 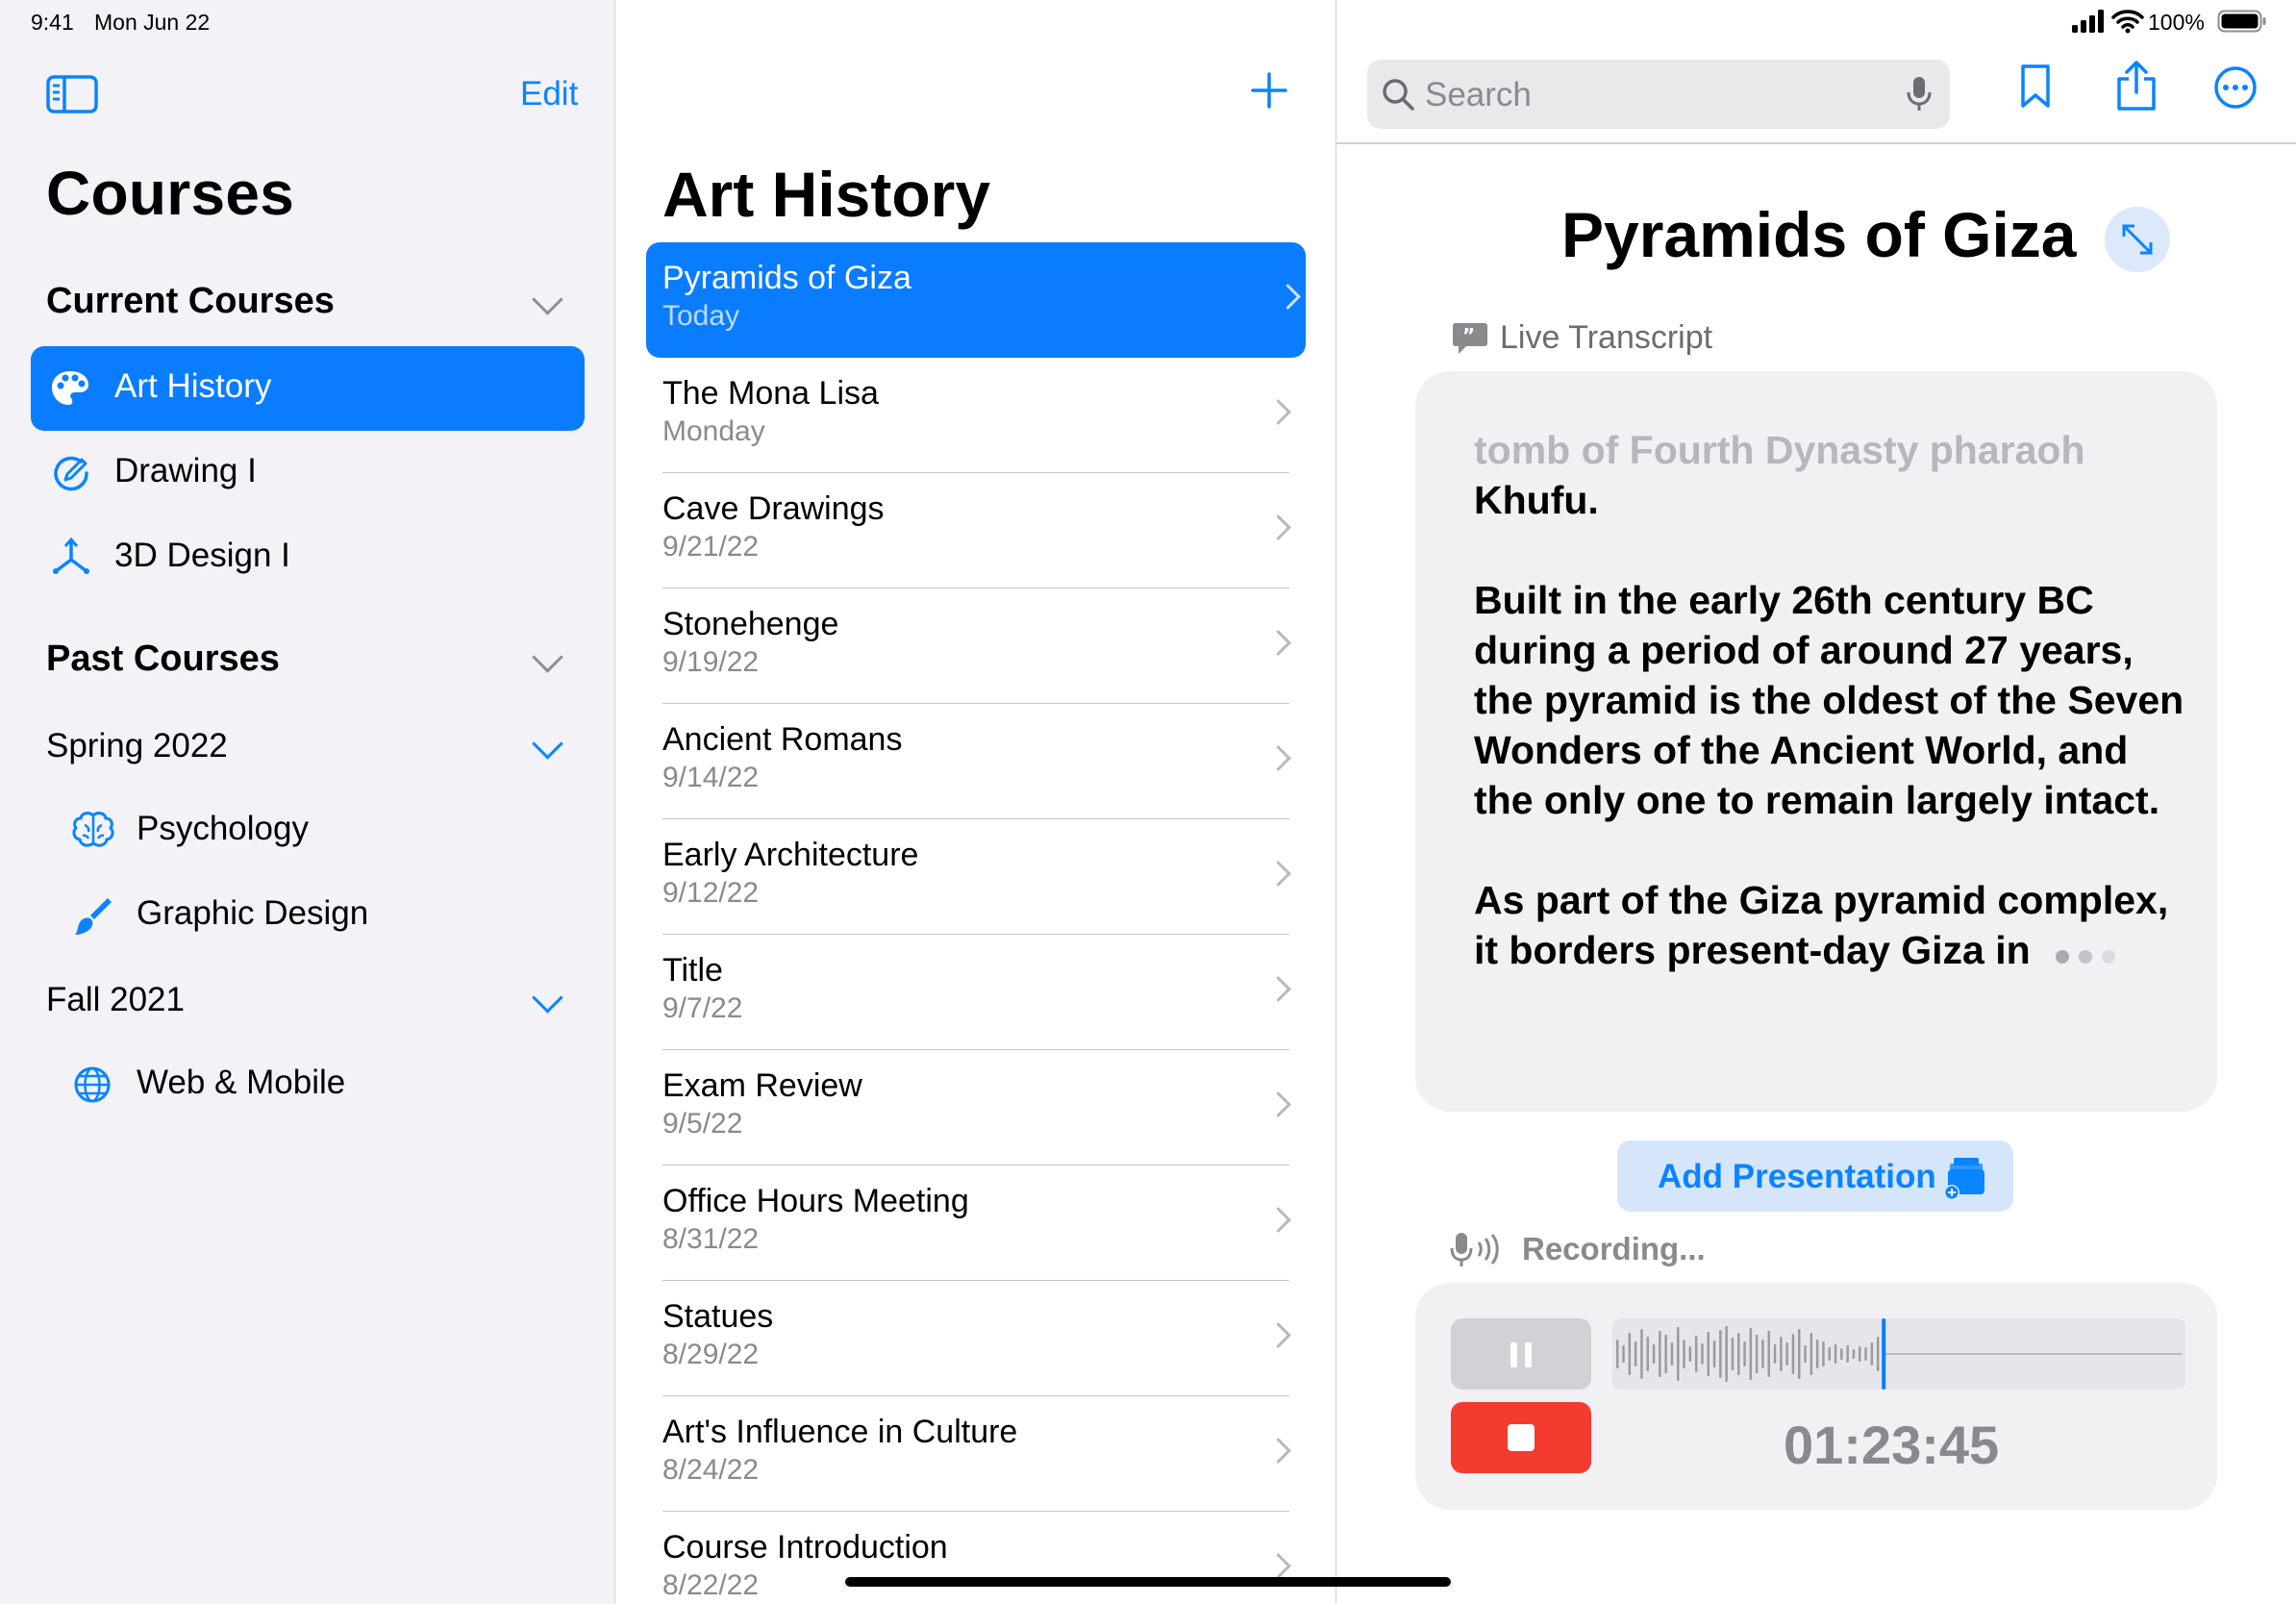 What do you see at coordinates (975, 1338) in the screenshot?
I see `list-item: Statues 8/29/22` at bounding box center [975, 1338].